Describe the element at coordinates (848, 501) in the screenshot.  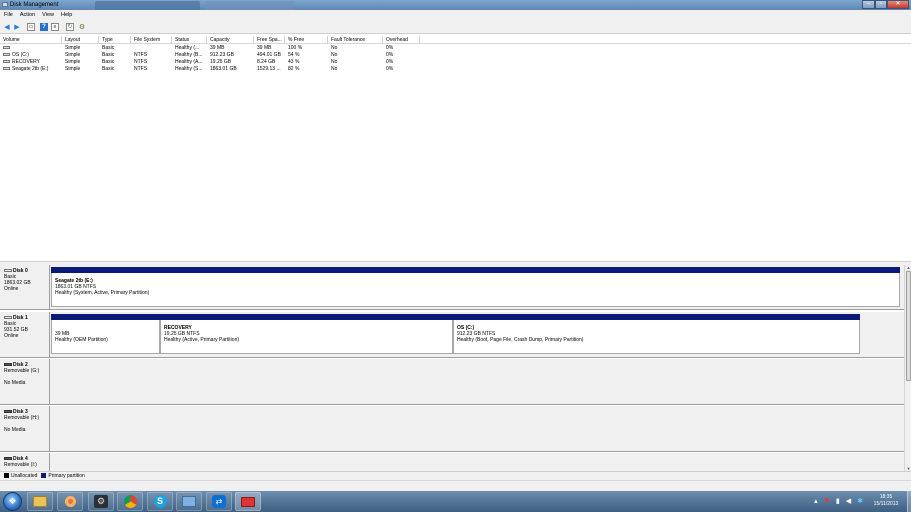
I see `tray-volume-icon: ◀` at that location.